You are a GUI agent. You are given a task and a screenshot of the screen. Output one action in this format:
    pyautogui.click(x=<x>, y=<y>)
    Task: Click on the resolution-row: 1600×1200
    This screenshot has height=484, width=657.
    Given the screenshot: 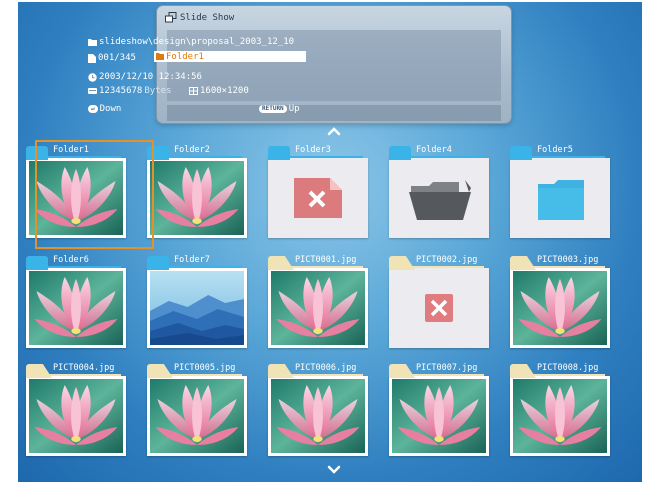 What is the action you would take?
    pyautogui.click(x=219, y=91)
    